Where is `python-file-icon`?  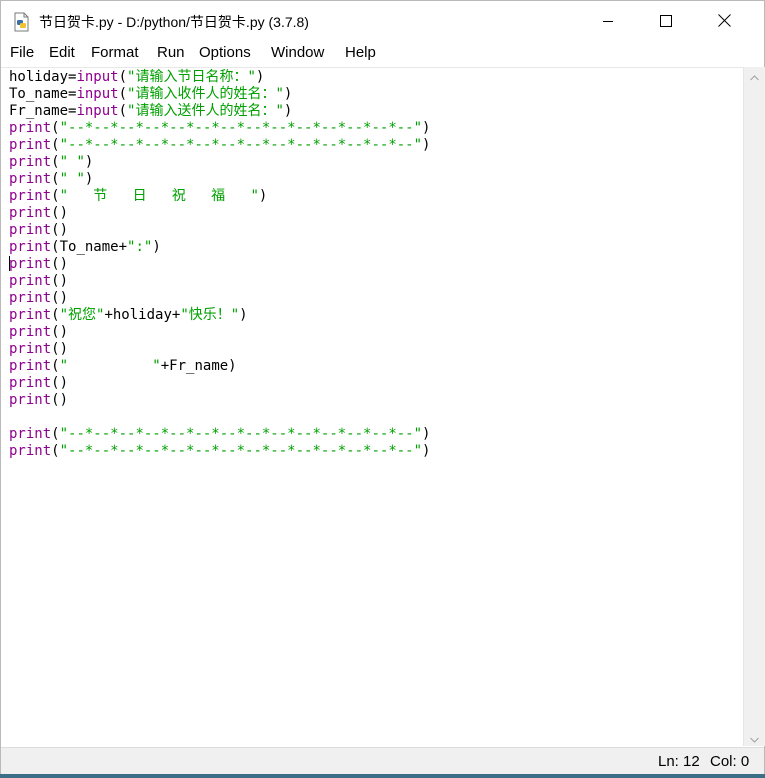
python-file-icon is located at coordinates (22, 22).